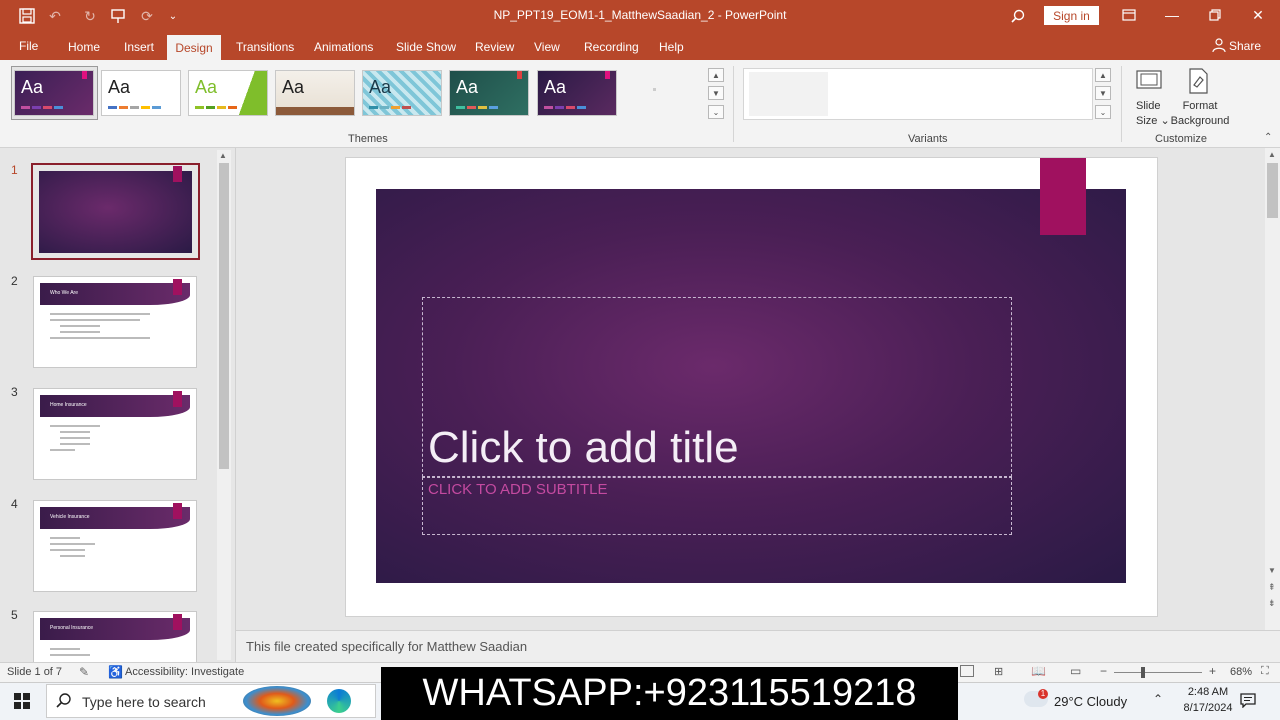  I want to click on slide-size-button: Slide Size ⌄, so click(1153, 114).